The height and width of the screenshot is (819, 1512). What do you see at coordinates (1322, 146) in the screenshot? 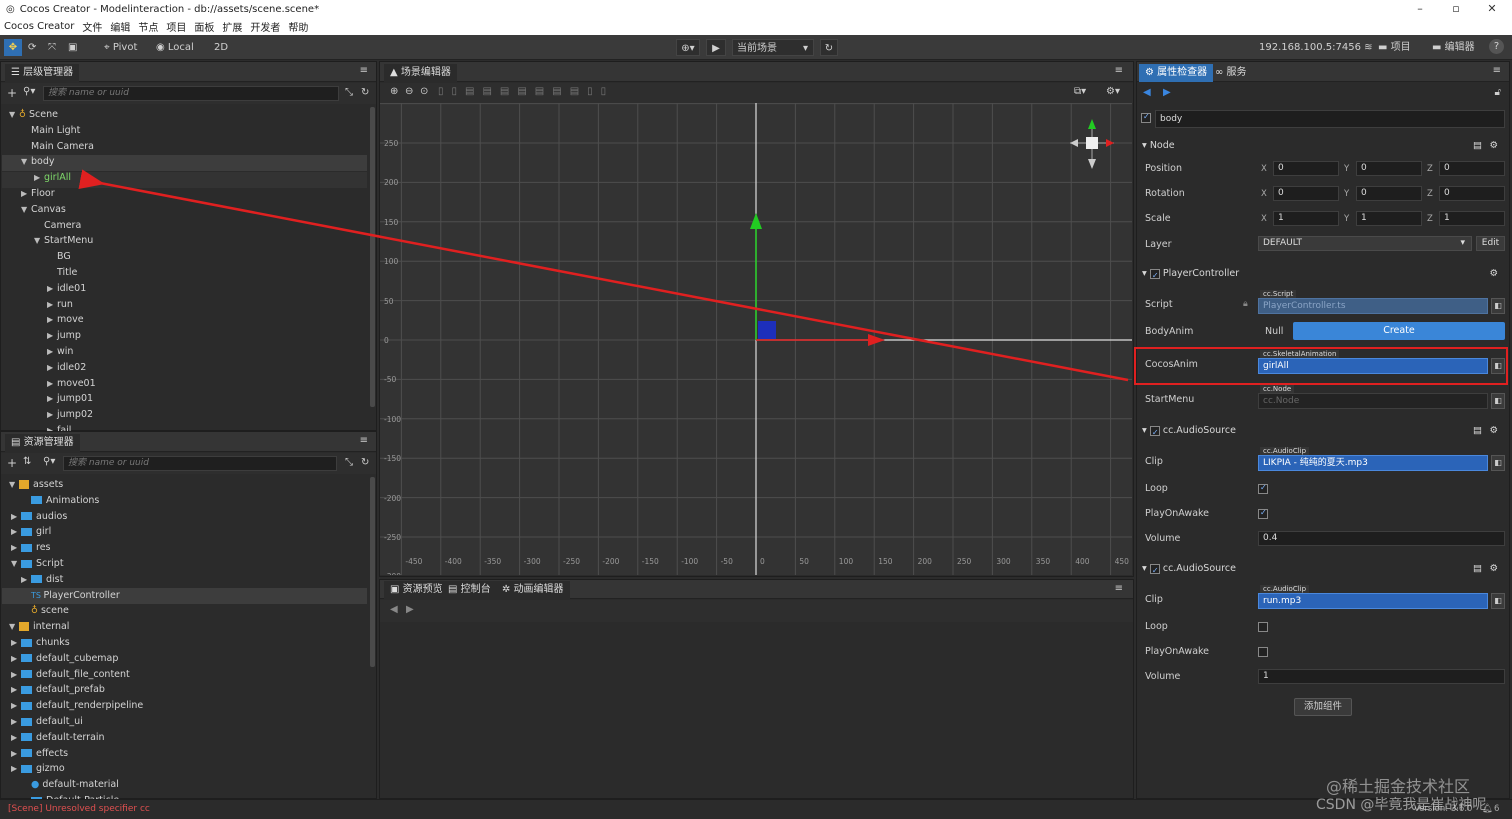
I see `node-section-header: ▾ Node ▤ ⚙` at bounding box center [1322, 146].